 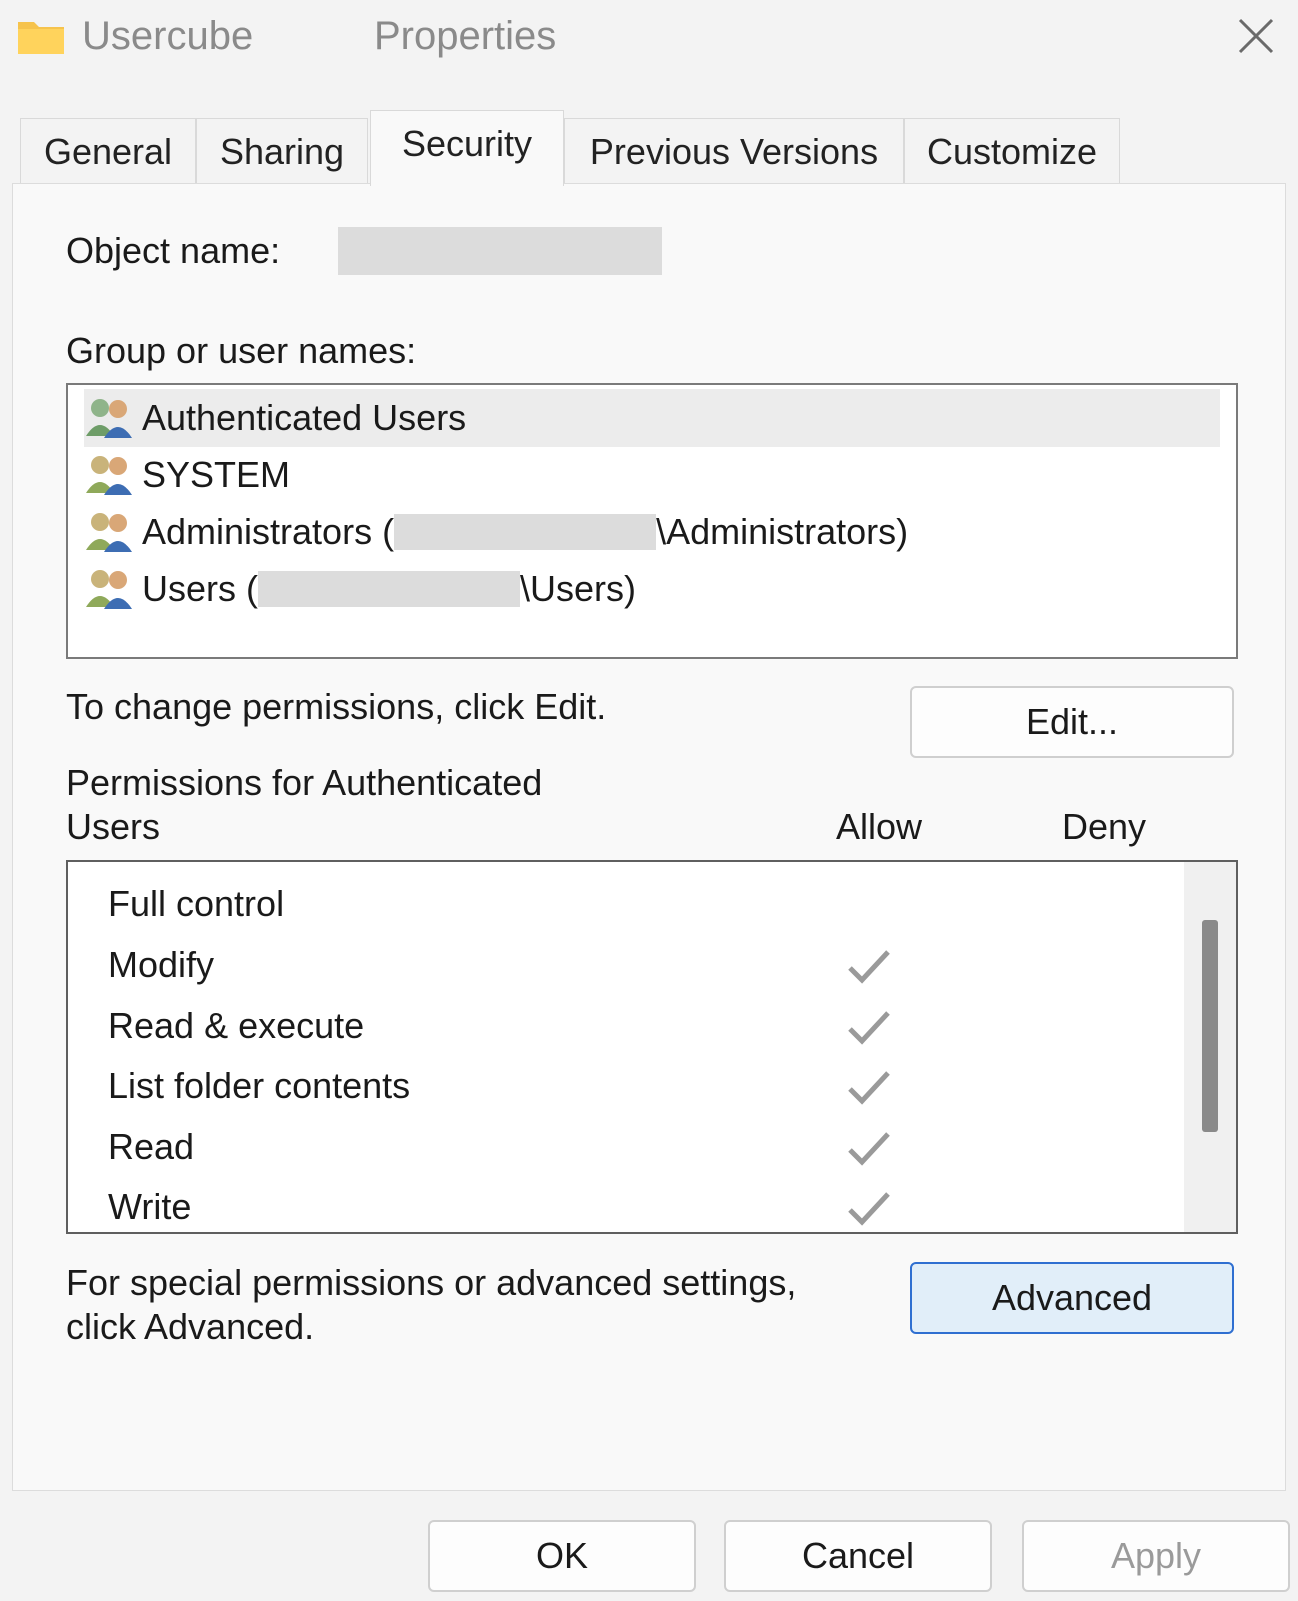 I want to click on user-name: SYSTEM, so click(x=216, y=474).